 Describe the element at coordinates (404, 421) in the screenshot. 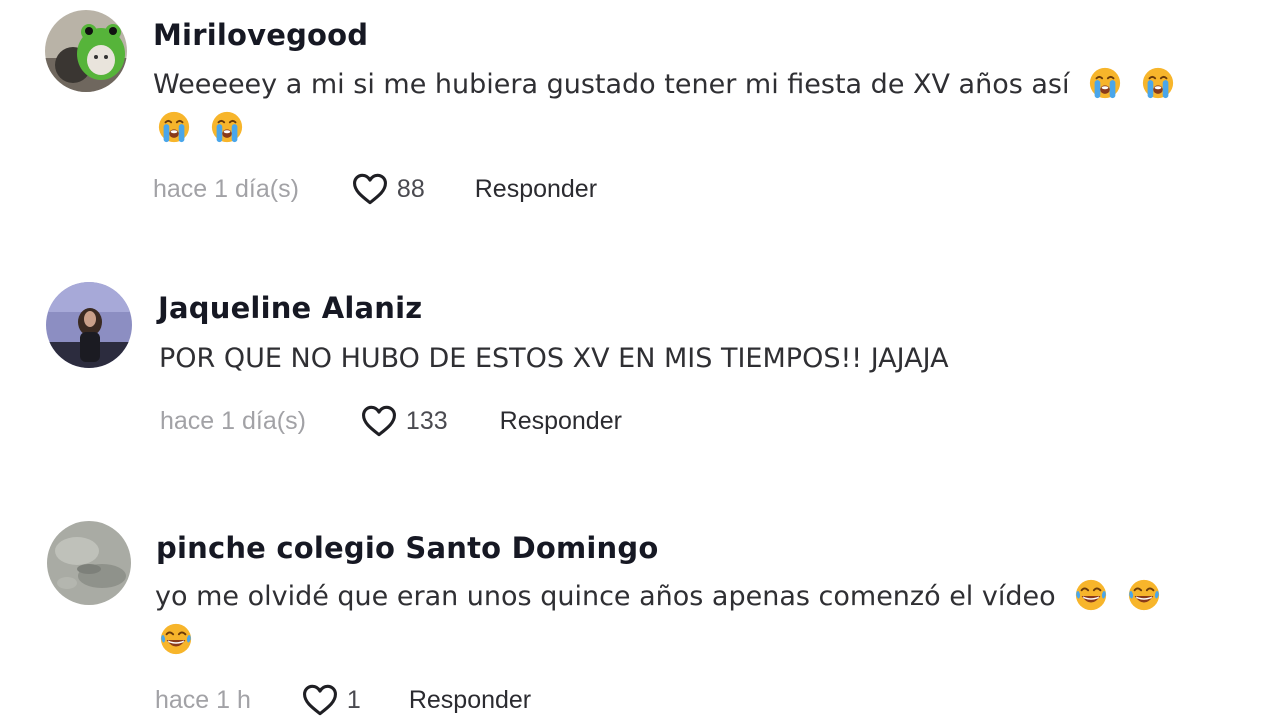

I see `like-button: 133` at that location.